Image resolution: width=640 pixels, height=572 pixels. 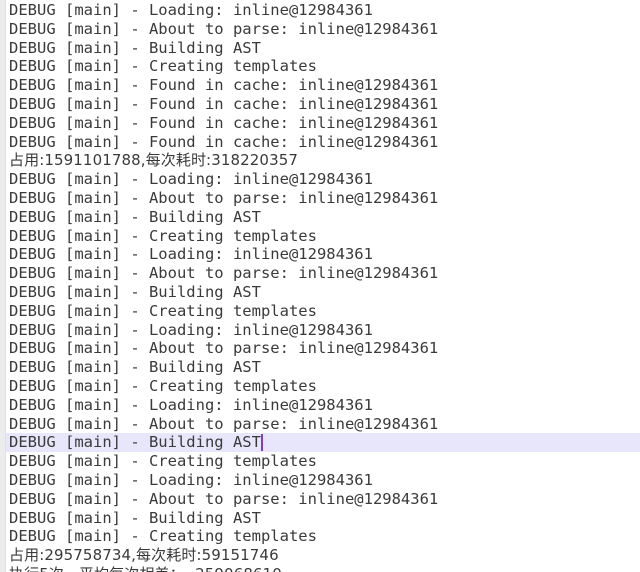 I want to click on console-left-gutter, so click(x=3, y=286).